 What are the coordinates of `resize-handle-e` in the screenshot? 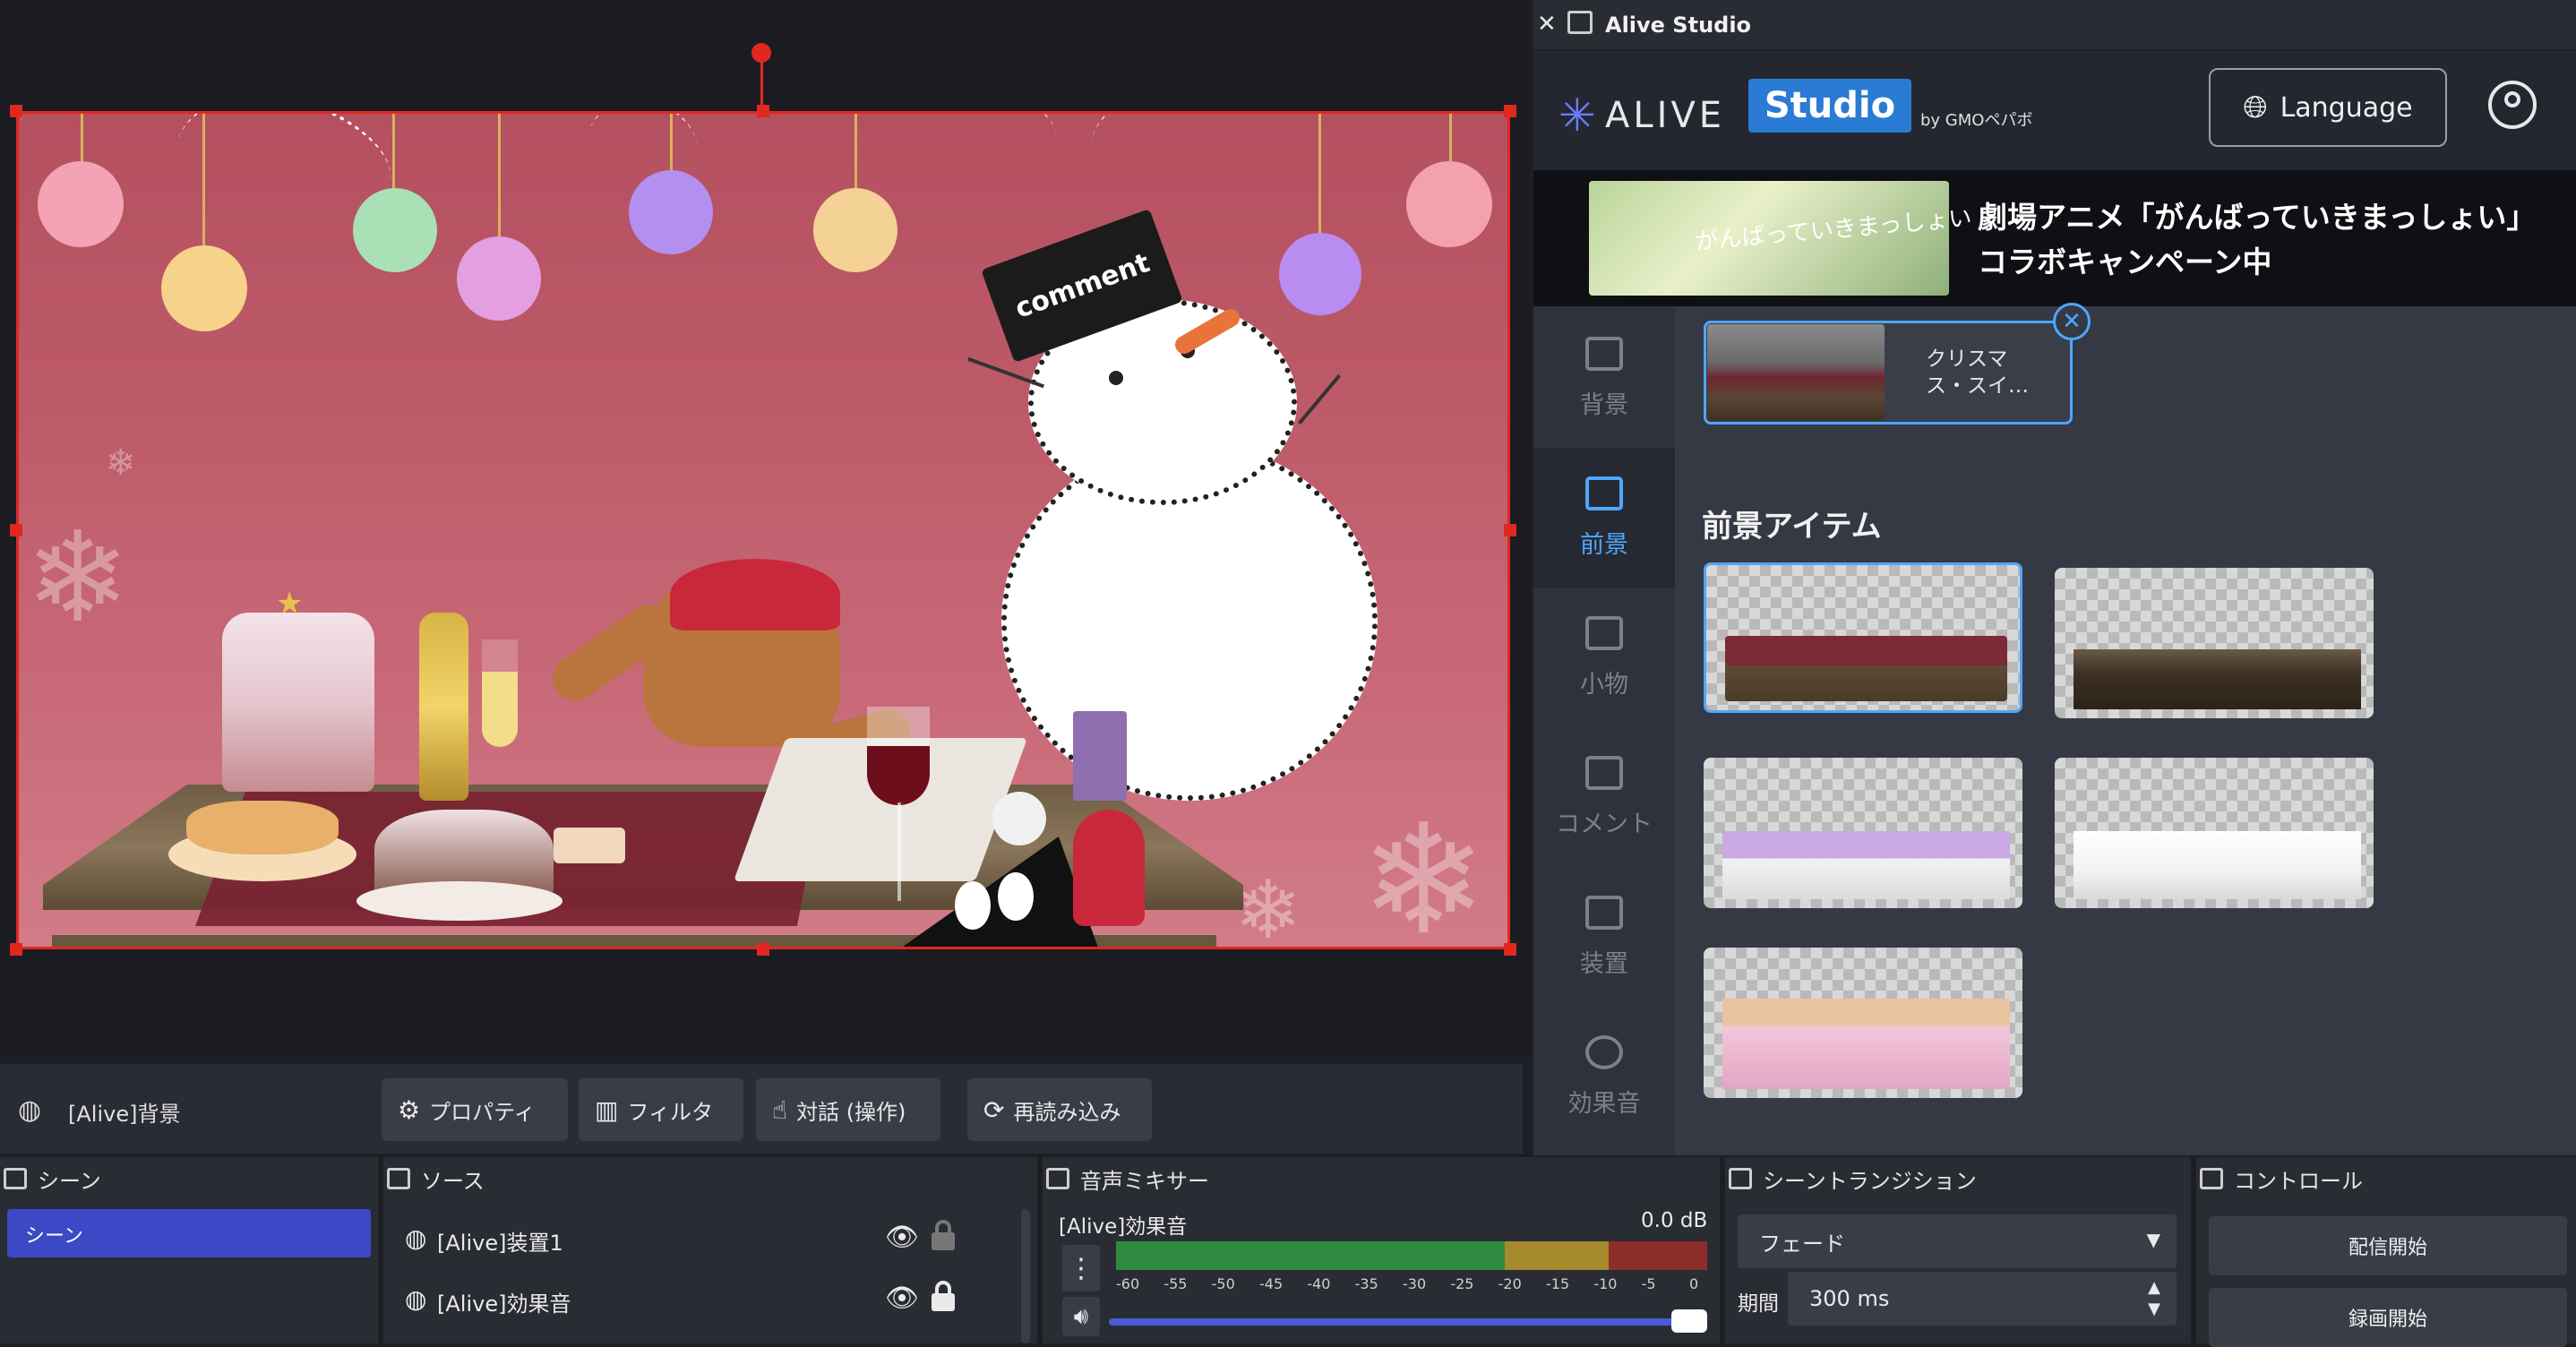 It's located at (1510, 530).